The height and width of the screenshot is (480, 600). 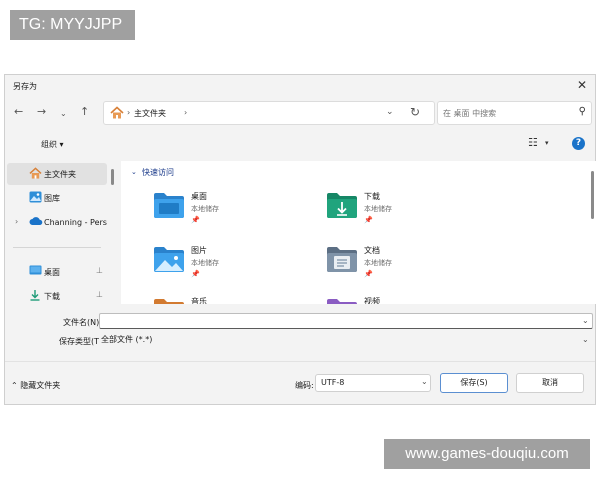 I want to click on tile-name: 下载, so click(x=372, y=196).